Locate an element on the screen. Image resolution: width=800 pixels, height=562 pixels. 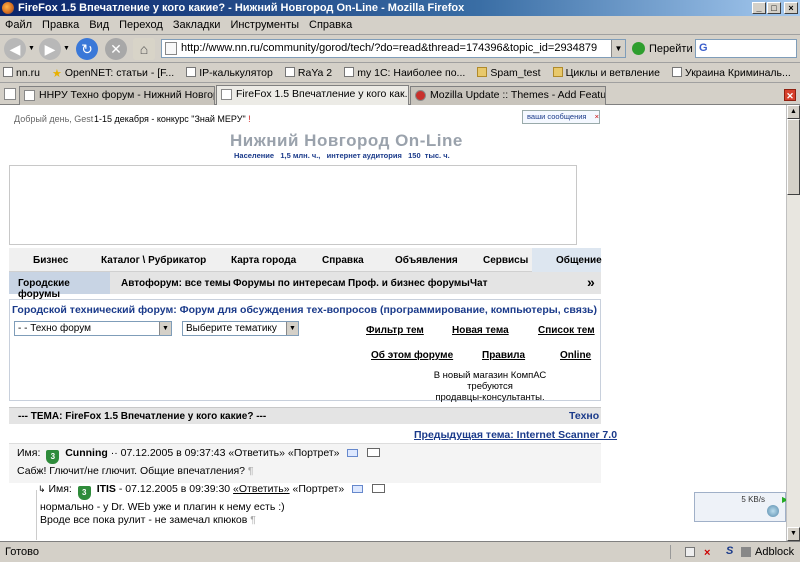
forum-select: - - Техно форум ▼ is located at coordinates (93, 328).